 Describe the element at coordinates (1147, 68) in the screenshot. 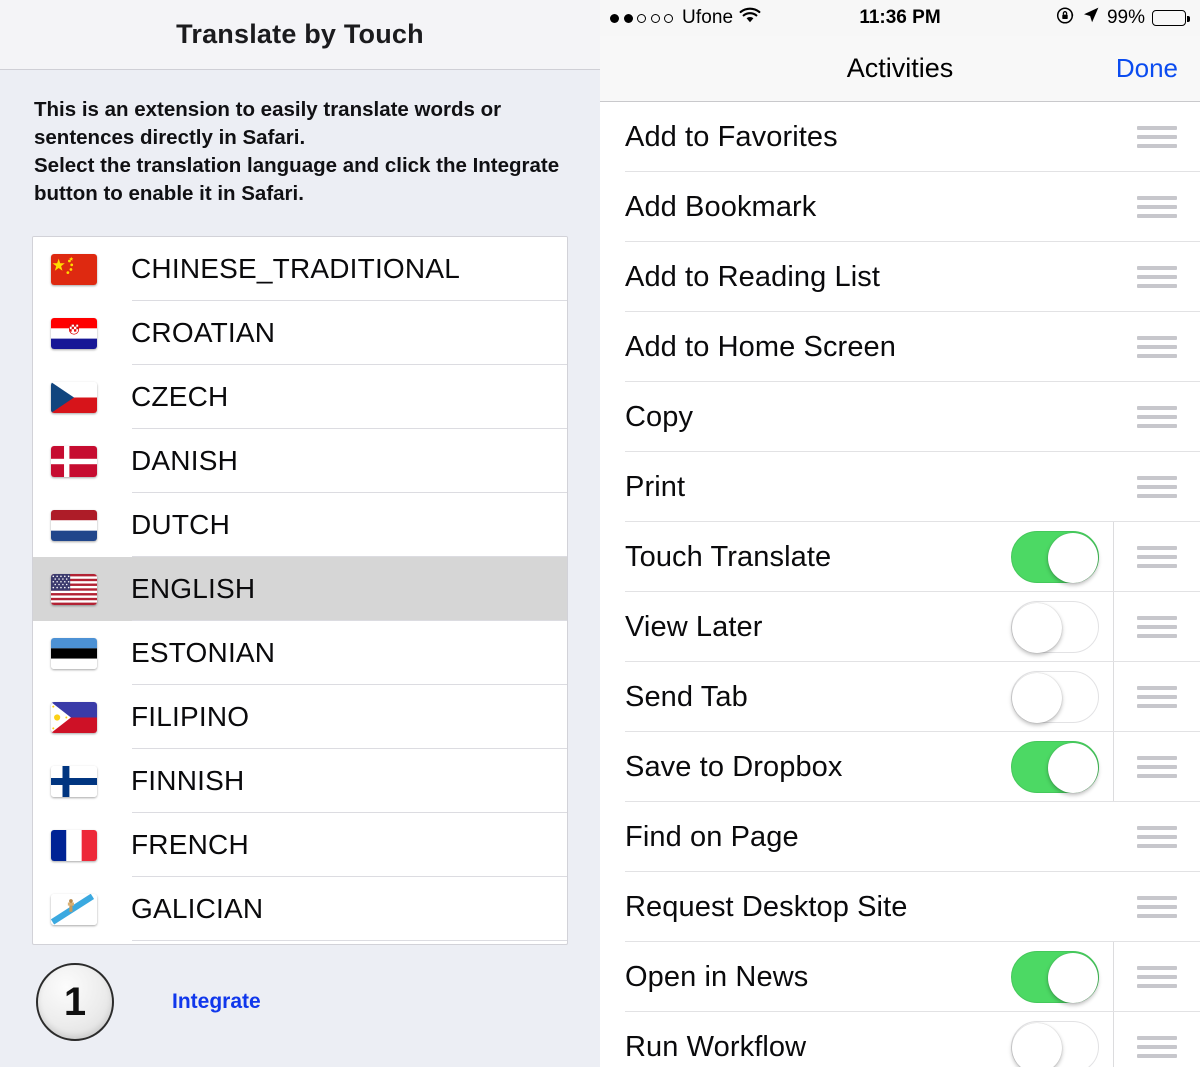

I see `done-button: Done` at that location.